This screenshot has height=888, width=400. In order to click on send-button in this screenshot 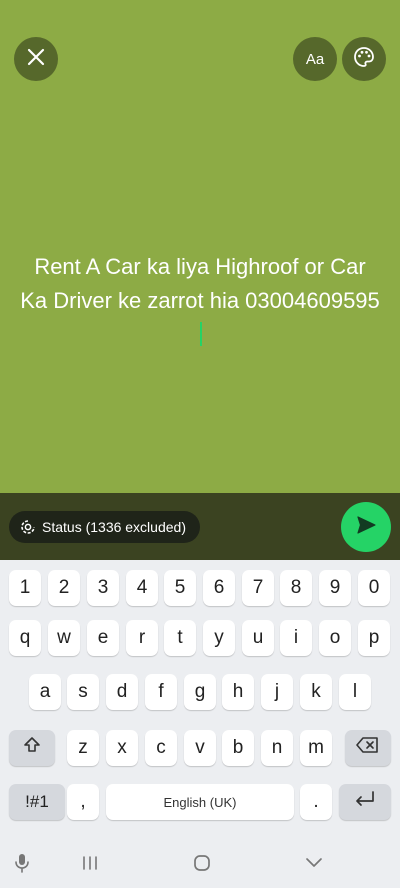, I will do `click(366, 527)`.